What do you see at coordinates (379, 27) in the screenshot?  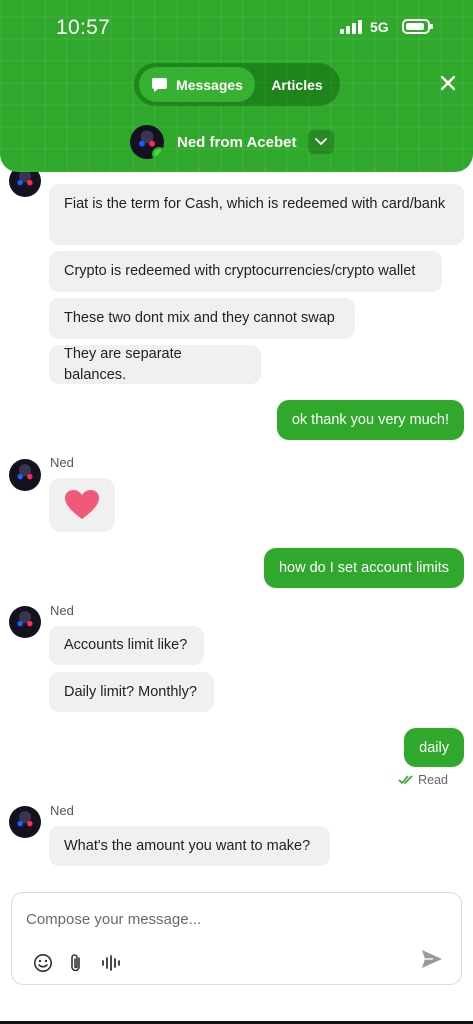 I see `network-label: 5G` at bounding box center [379, 27].